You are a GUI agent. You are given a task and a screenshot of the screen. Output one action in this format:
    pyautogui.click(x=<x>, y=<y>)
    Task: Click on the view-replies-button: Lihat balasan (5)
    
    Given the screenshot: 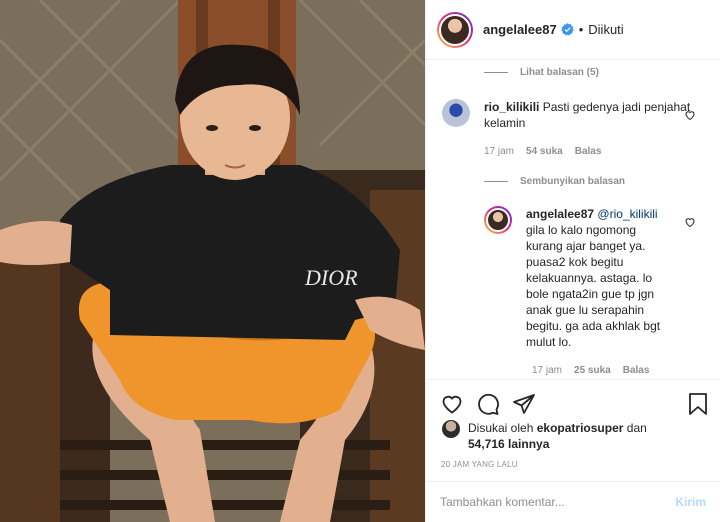 What is the action you would take?
    pyautogui.click(x=541, y=72)
    